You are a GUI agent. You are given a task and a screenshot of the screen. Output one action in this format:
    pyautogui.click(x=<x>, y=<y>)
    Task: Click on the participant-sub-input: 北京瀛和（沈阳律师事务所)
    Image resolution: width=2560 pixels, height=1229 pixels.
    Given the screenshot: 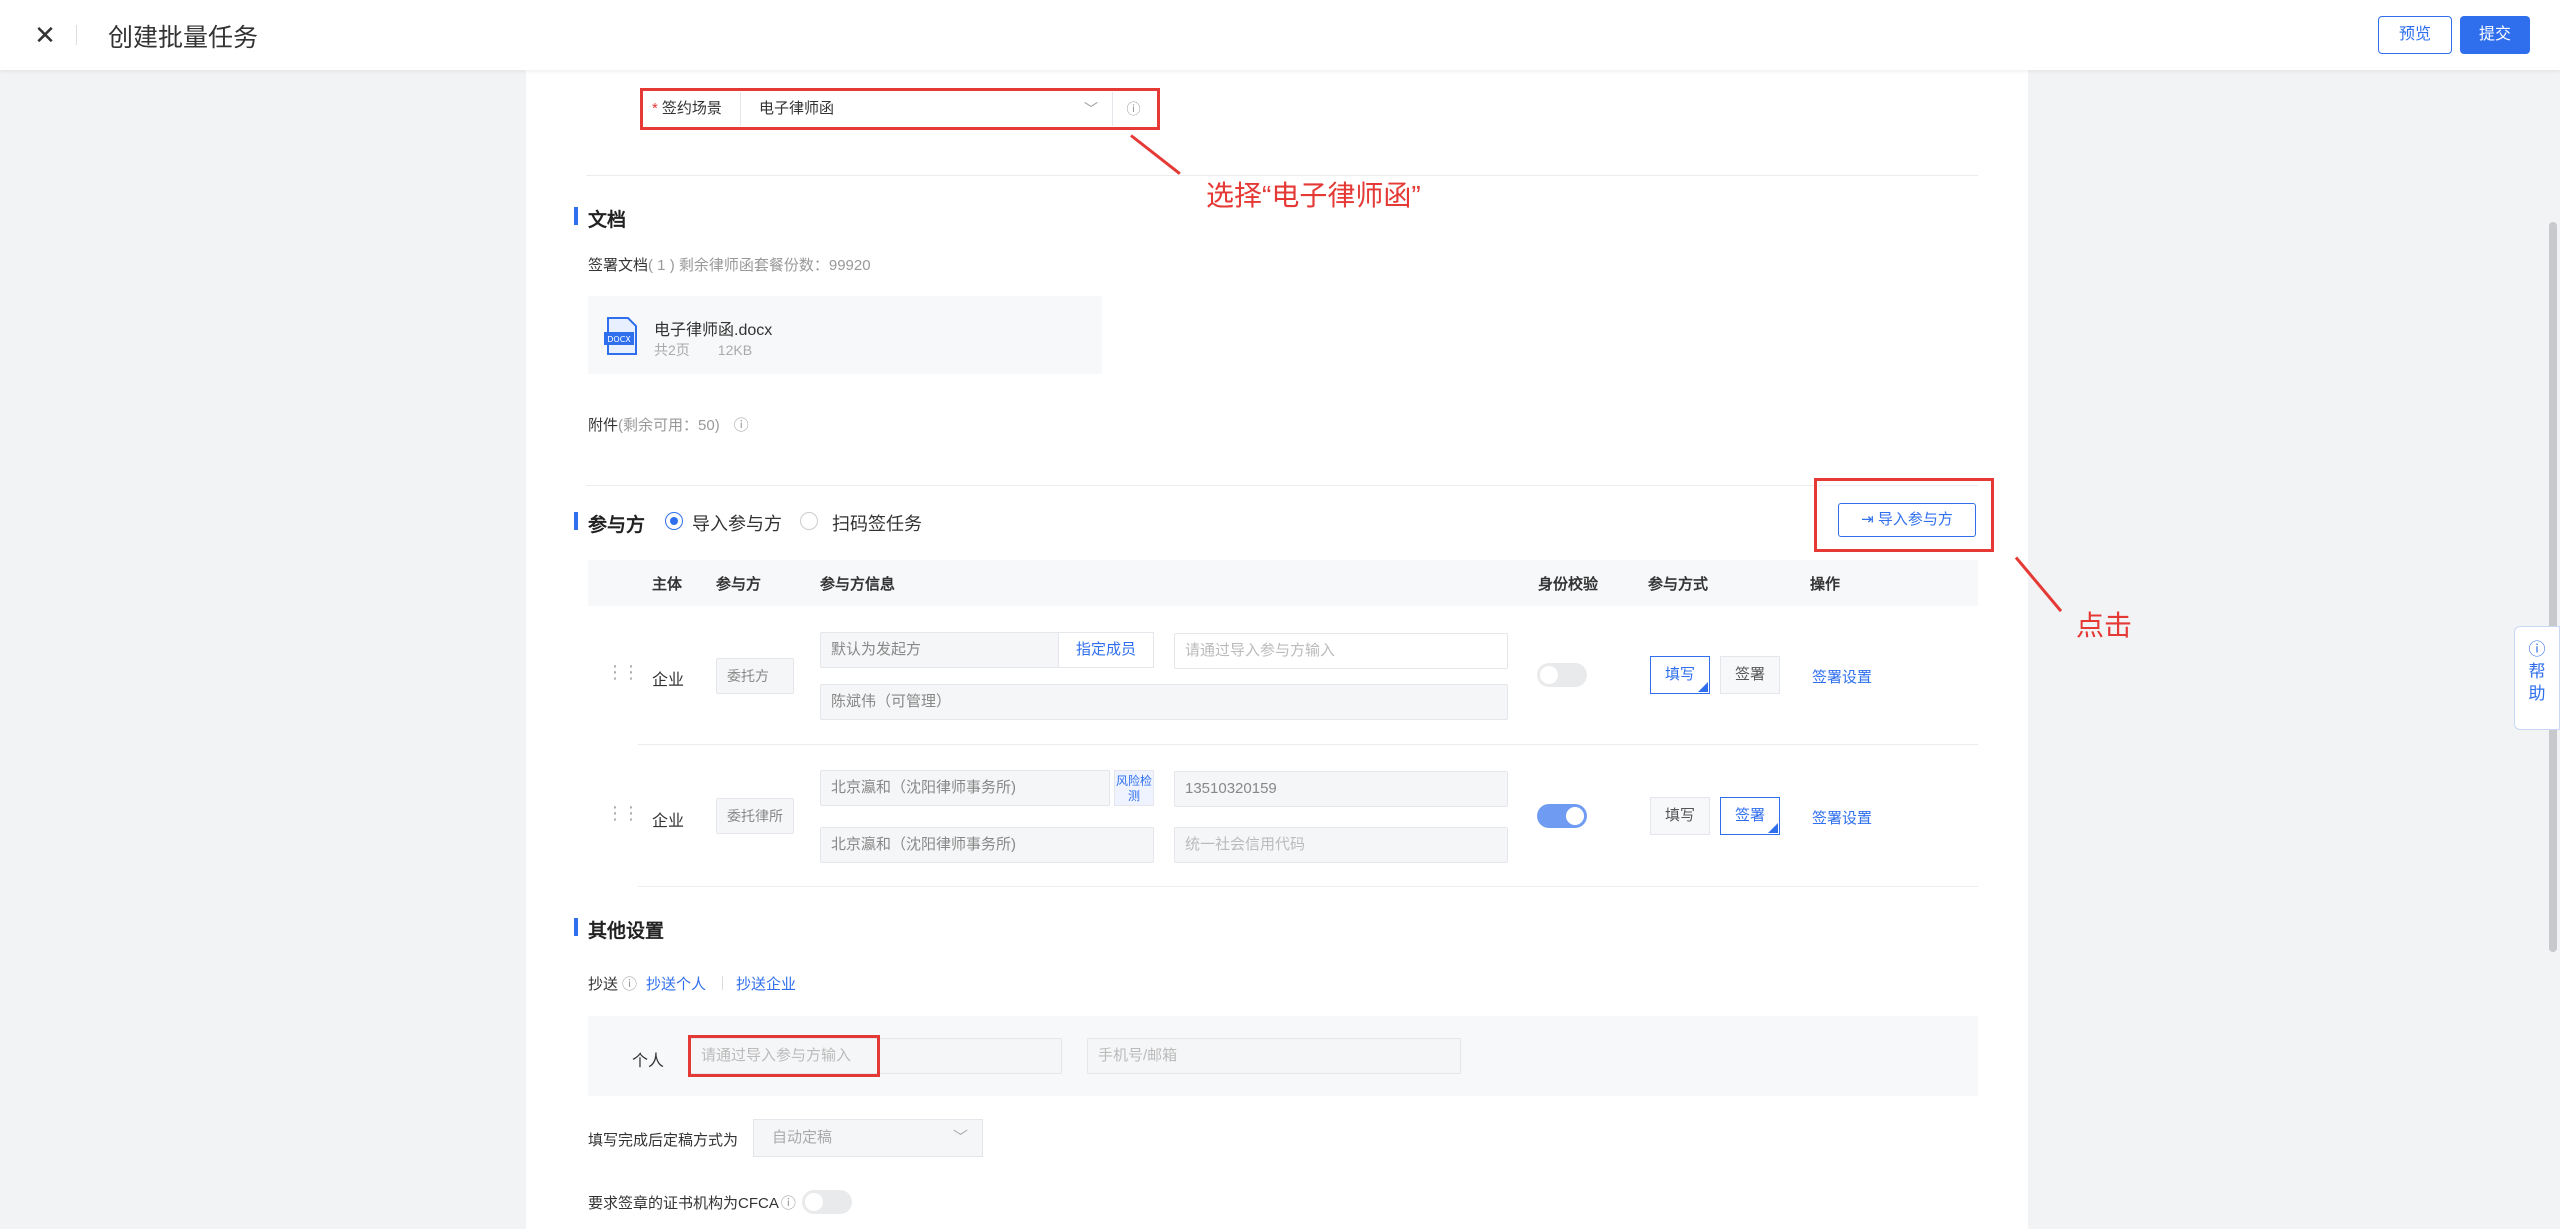 What is the action you would take?
    pyautogui.click(x=987, y=845)
    